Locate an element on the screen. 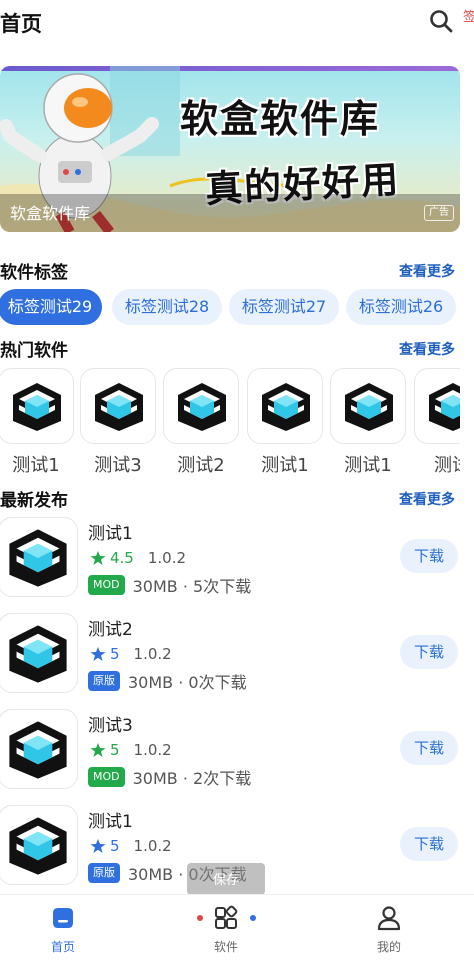 This screenshot has width=474, height=960. app-stats-row: MOD 30MB · 5次下载 is located at coordinates (169, 585).